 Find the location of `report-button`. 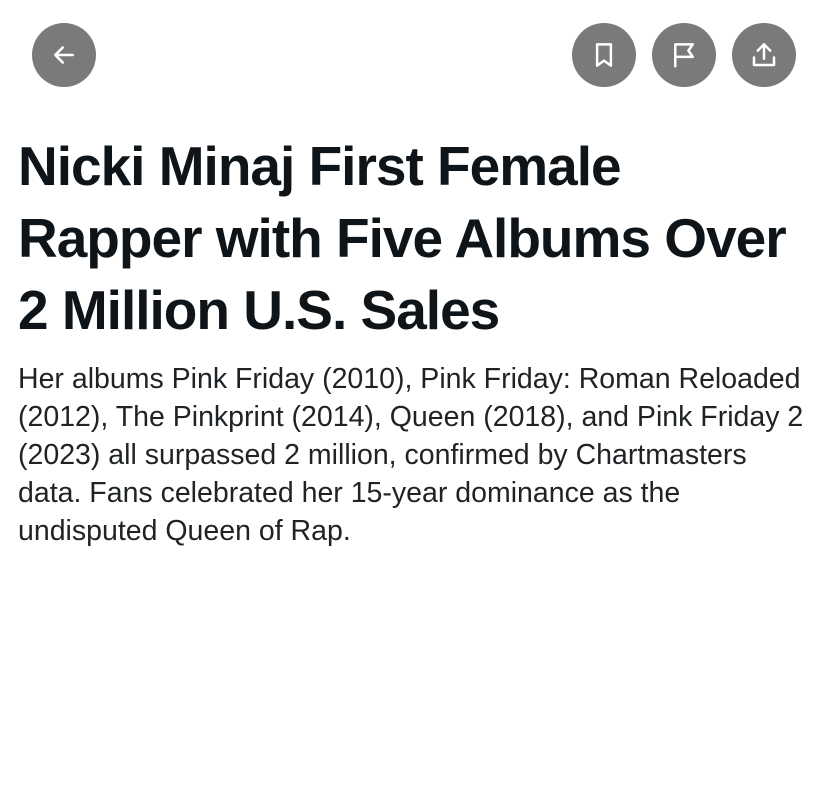

report-button is located at coordinates (684, 55).